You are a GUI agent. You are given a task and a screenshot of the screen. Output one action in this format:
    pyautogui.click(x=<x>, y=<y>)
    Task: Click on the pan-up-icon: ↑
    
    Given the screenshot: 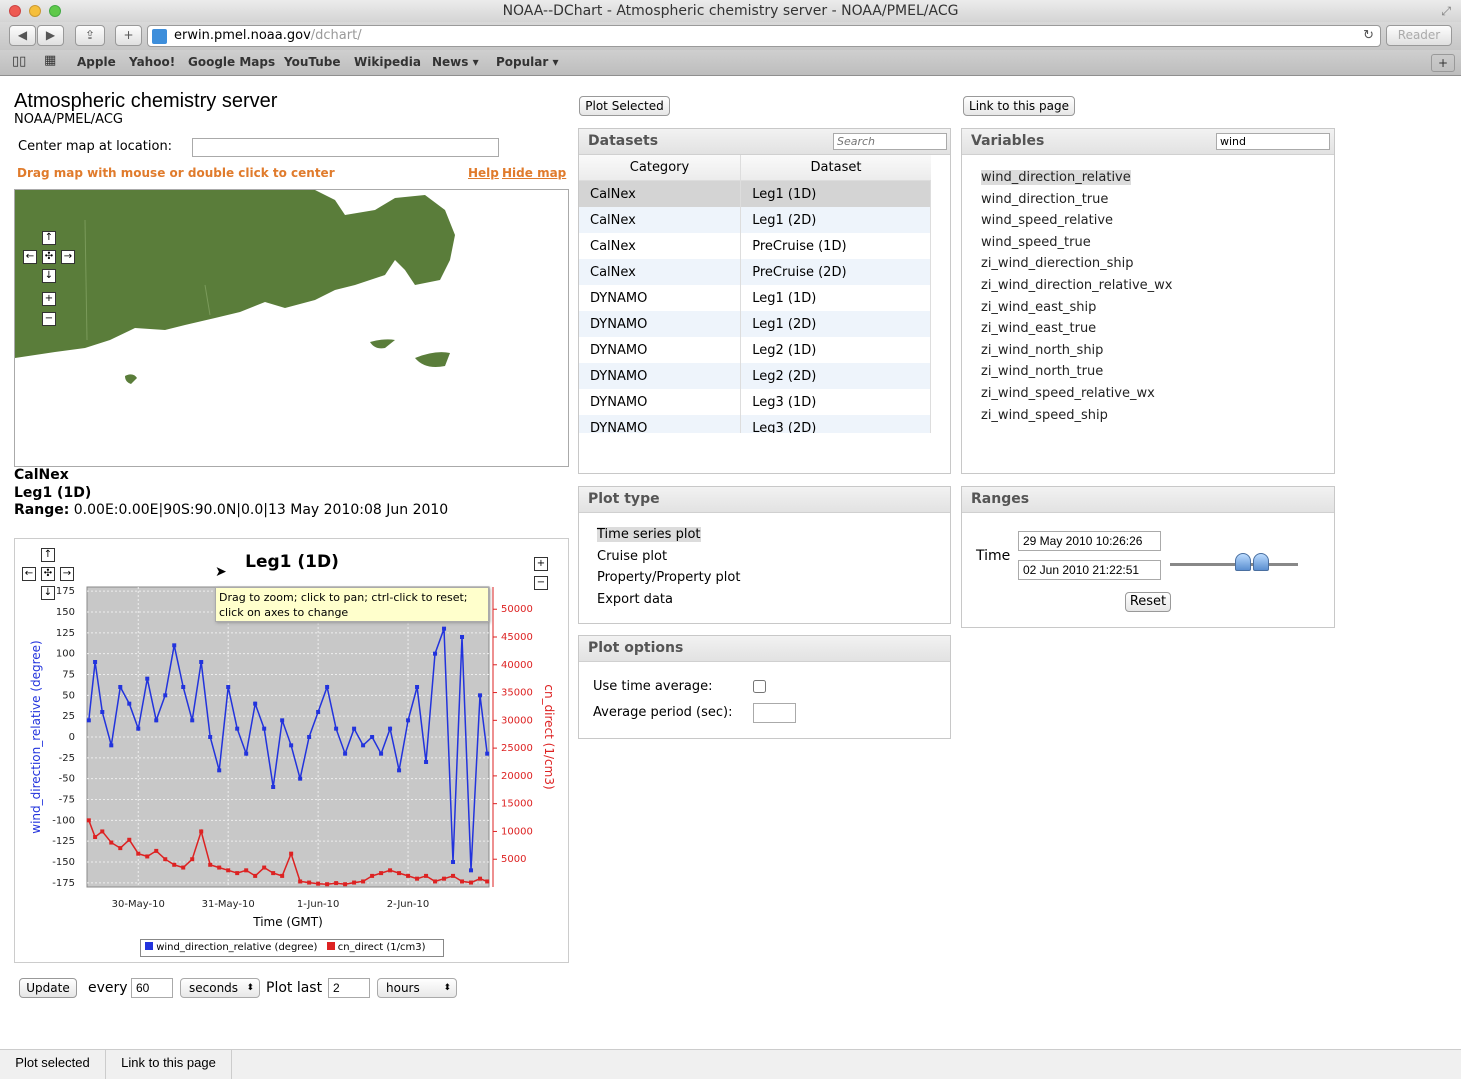 What is the action you would take?
    pyautogui.click(x=49, y=238)
    